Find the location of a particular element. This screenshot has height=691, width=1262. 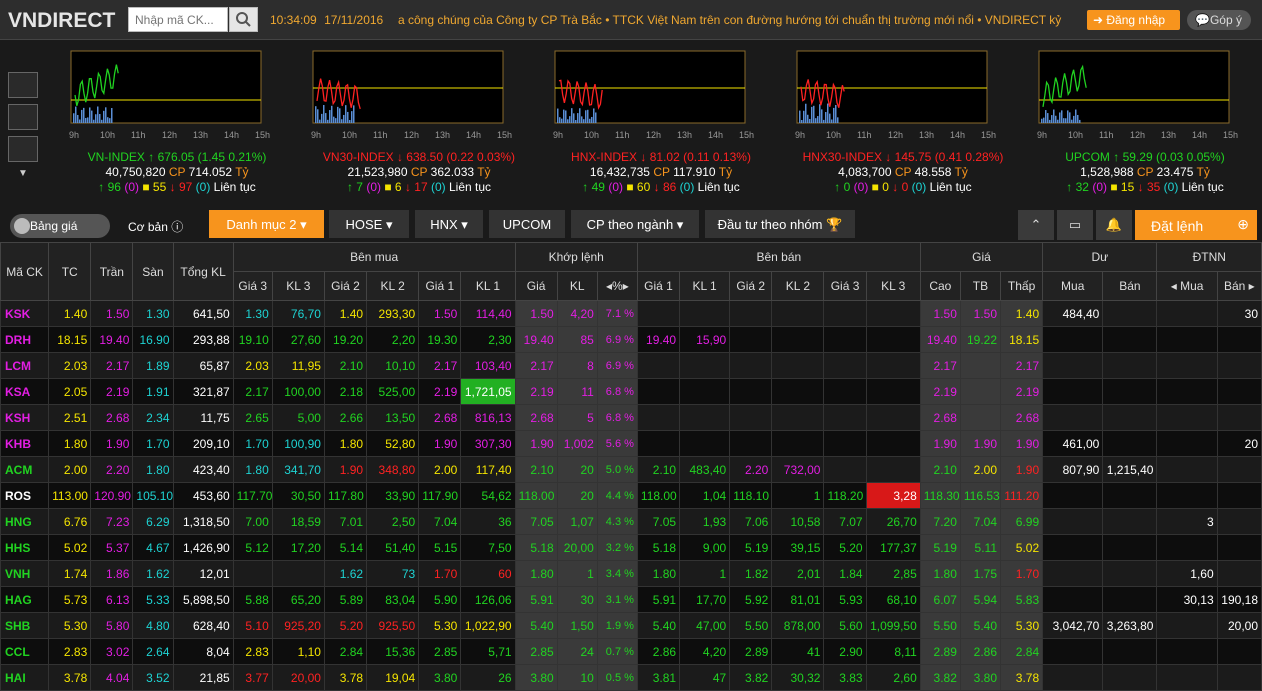

feedback-button: 💬Góp ý is located at coordinates (1219, 20).